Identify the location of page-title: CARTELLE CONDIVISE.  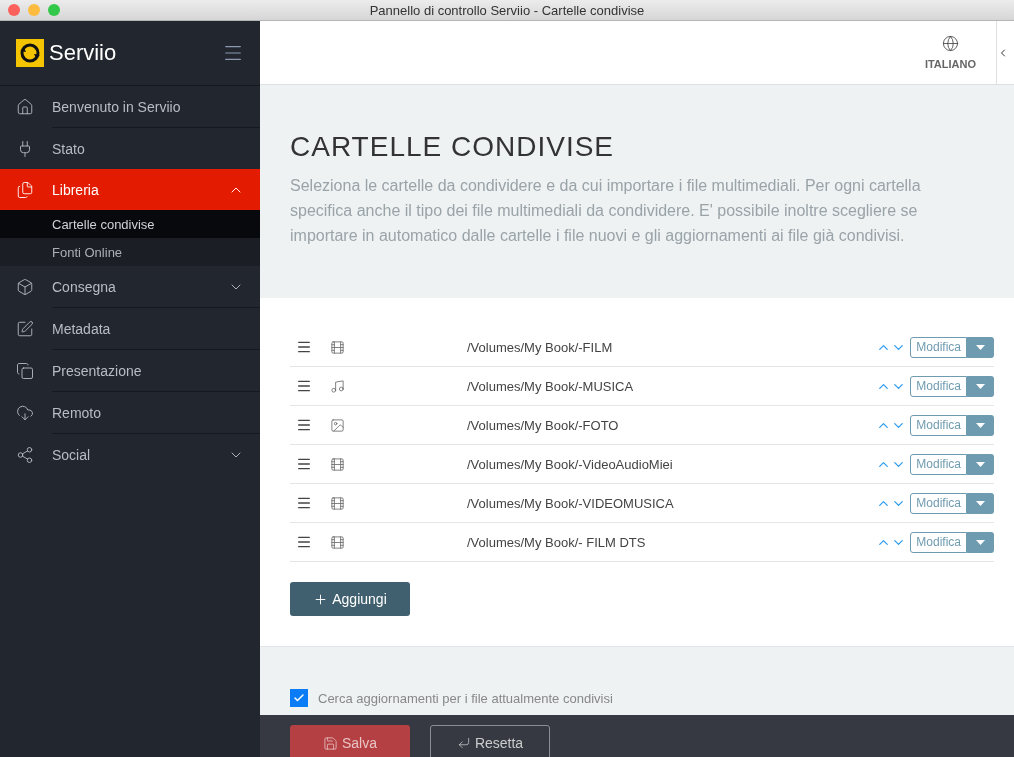
(453, 147).